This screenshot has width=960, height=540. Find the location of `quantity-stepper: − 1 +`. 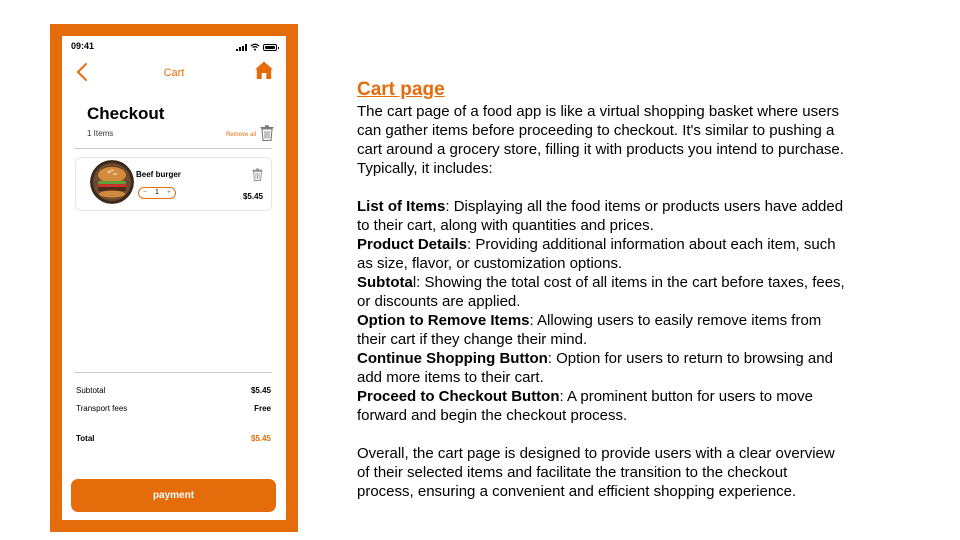

quantity-stepper: − 1 + is located at coordinates (157, 193).